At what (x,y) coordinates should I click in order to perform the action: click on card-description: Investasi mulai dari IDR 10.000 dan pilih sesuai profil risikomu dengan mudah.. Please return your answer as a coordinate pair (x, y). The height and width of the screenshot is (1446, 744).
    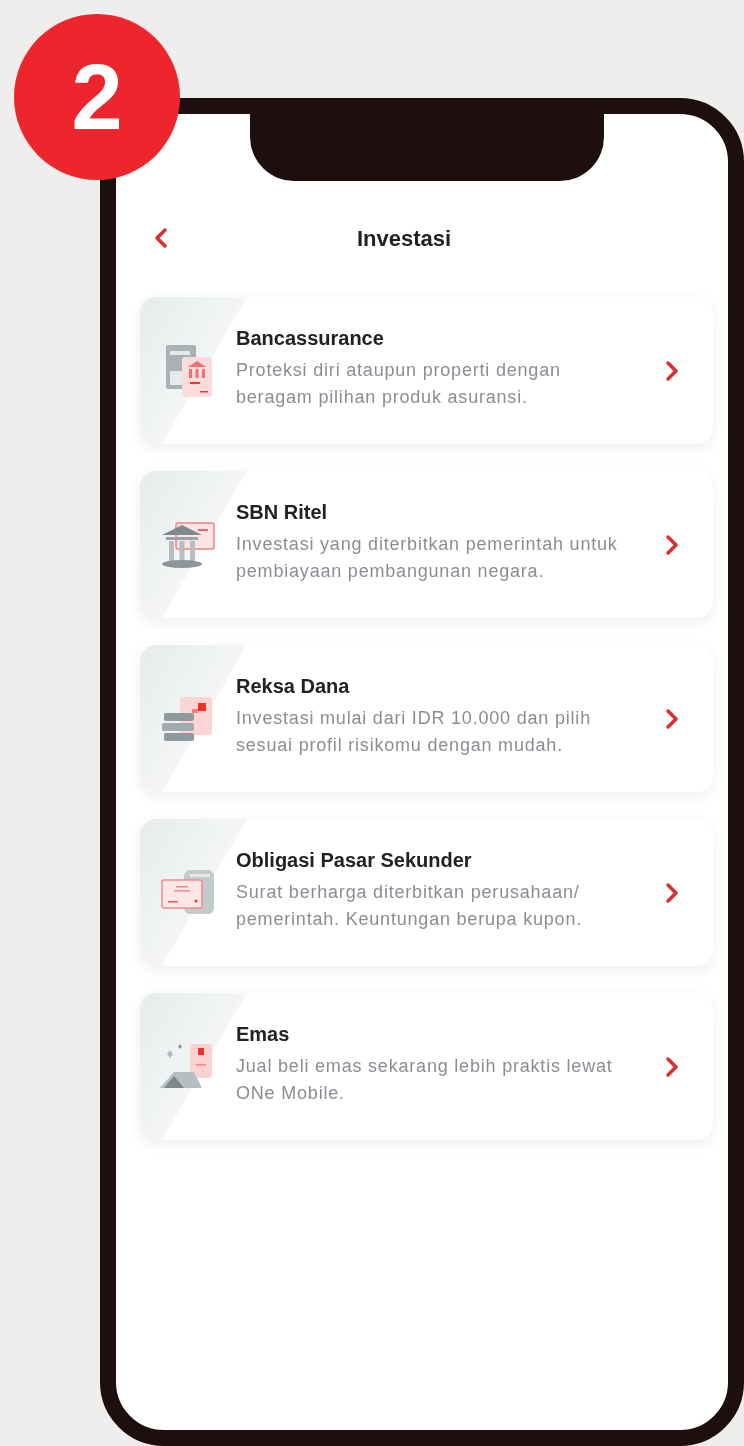
    Looking at the image, I should click on (414, 731).